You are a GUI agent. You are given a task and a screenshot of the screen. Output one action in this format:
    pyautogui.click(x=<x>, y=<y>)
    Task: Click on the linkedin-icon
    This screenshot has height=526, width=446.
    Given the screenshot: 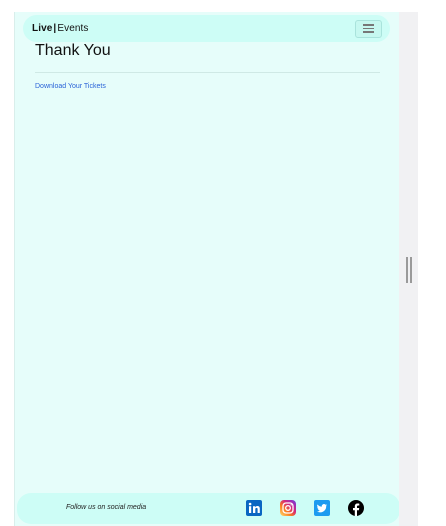 What is the action you would take?
    pyautogui.click(x=254, y=508)
    